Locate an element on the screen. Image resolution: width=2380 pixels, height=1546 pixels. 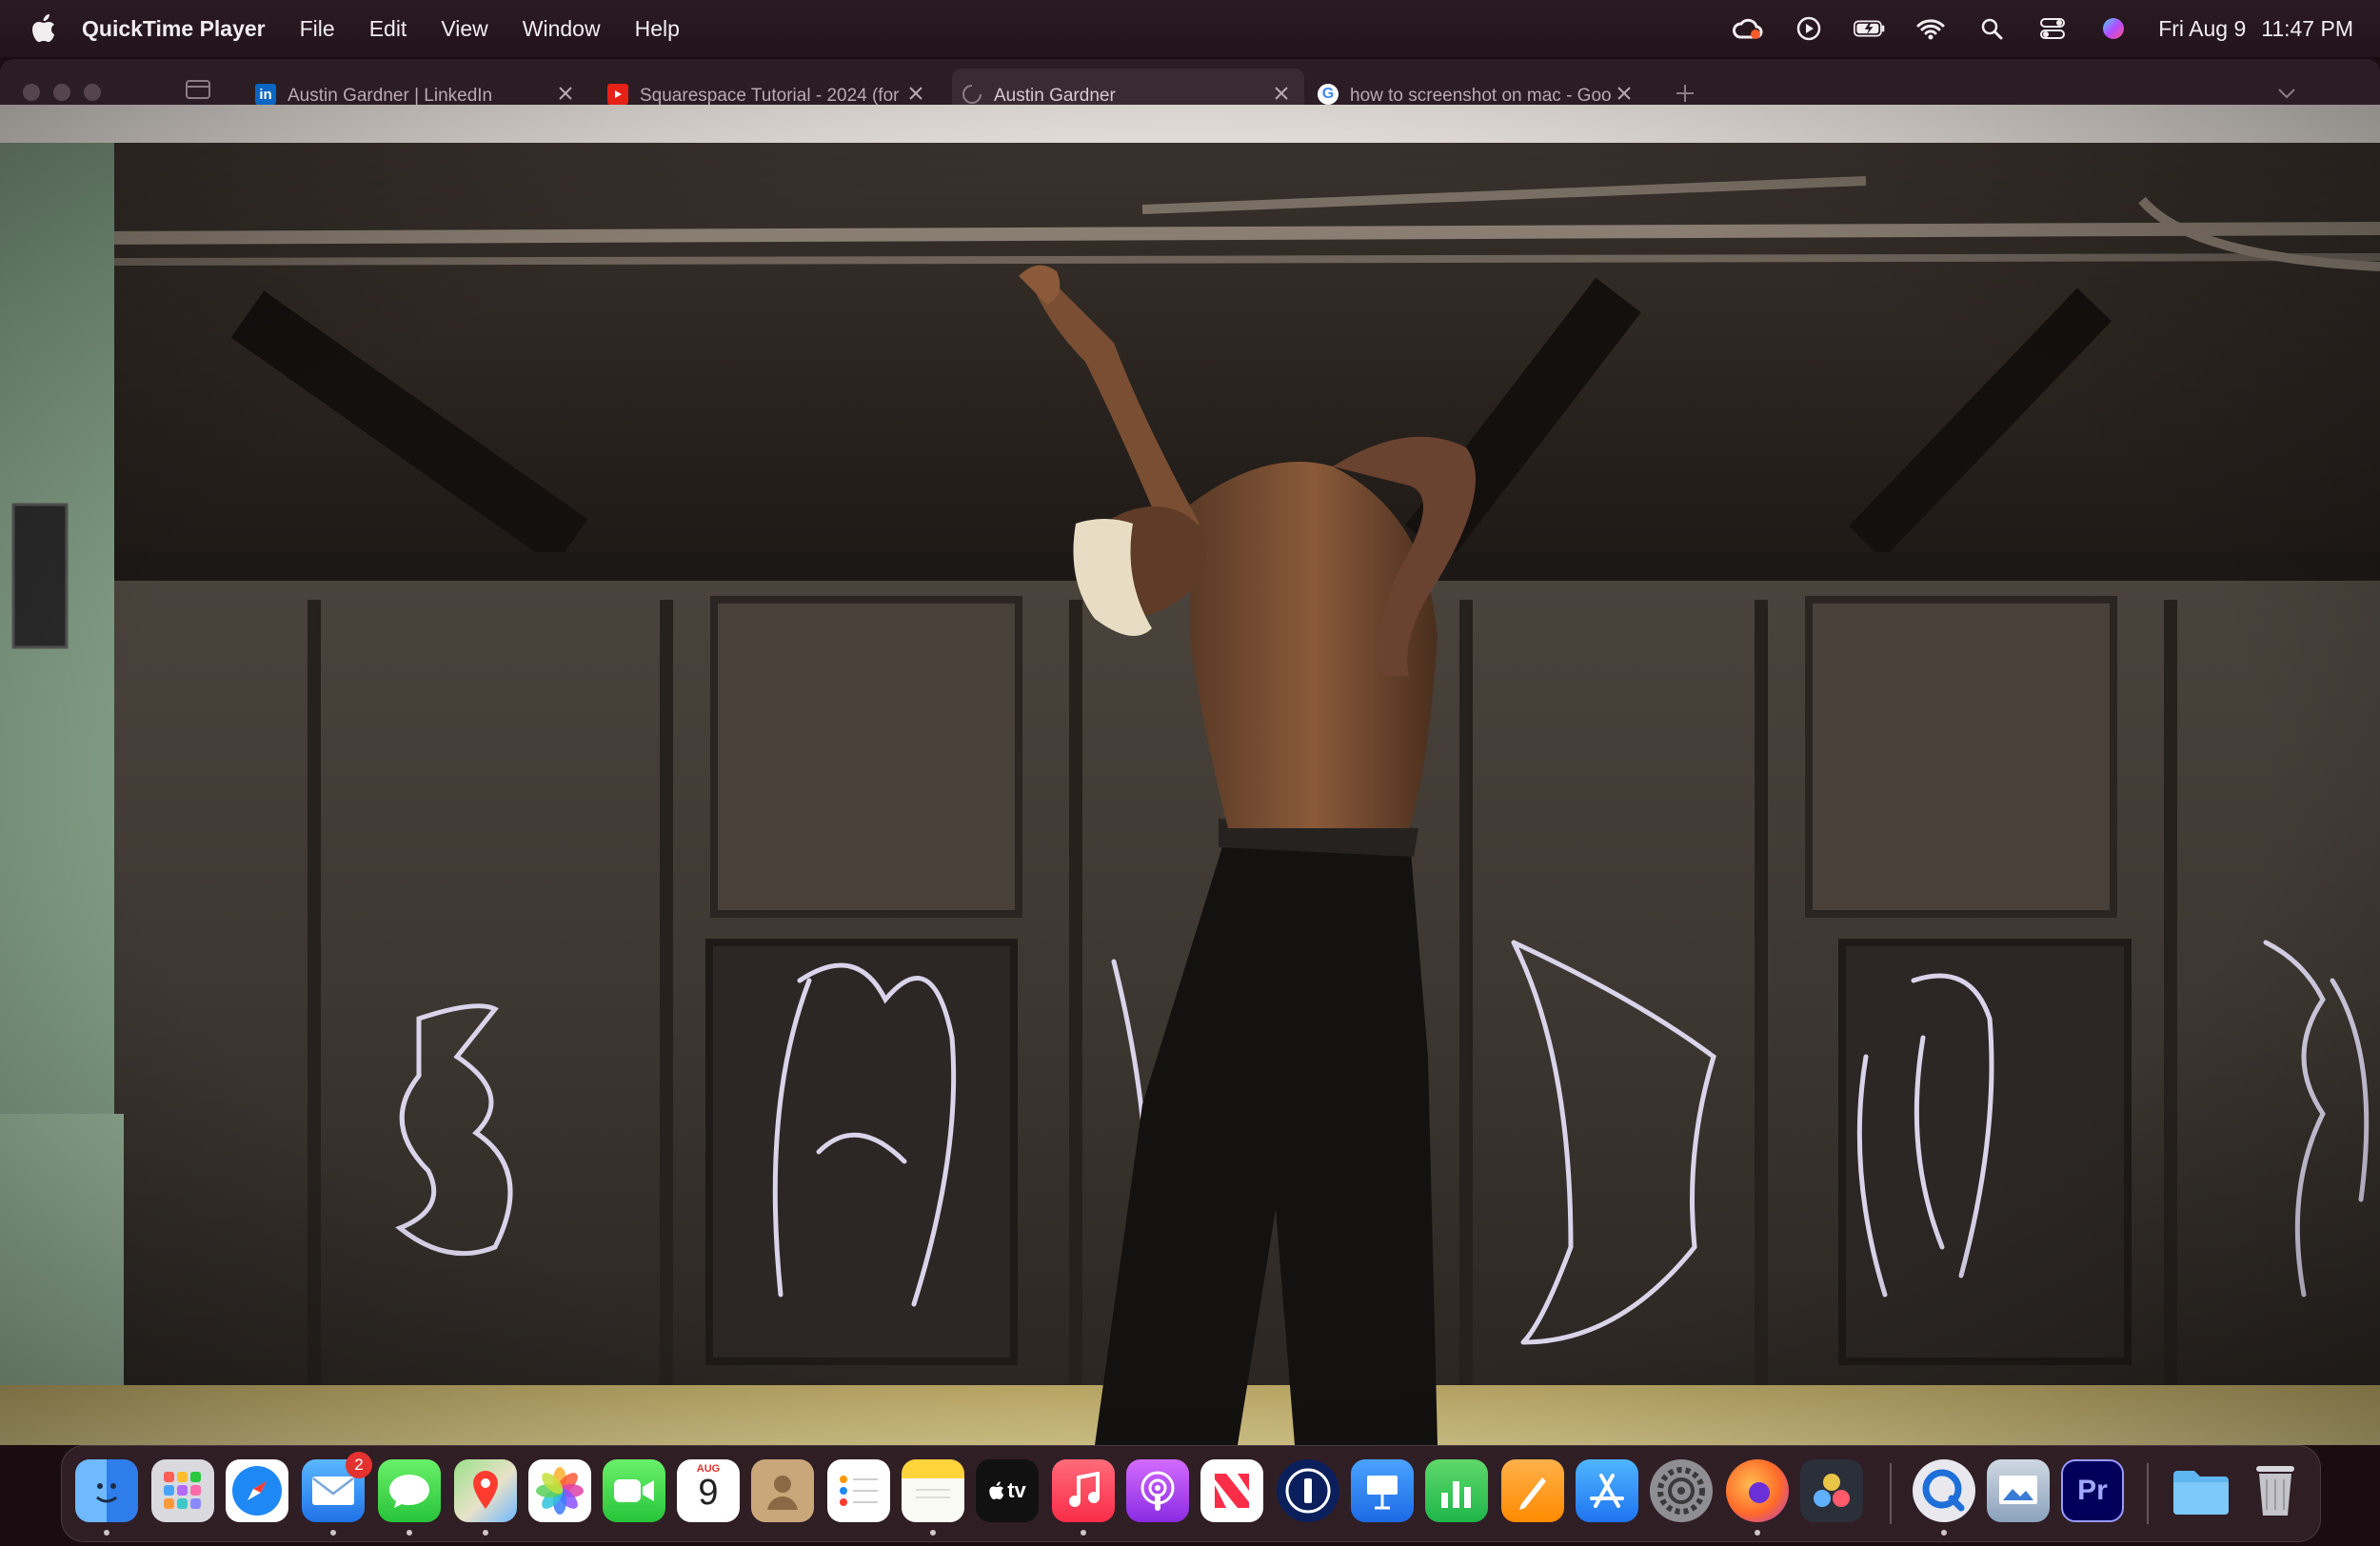
siri-icon is located at coordinates (2113, 28).